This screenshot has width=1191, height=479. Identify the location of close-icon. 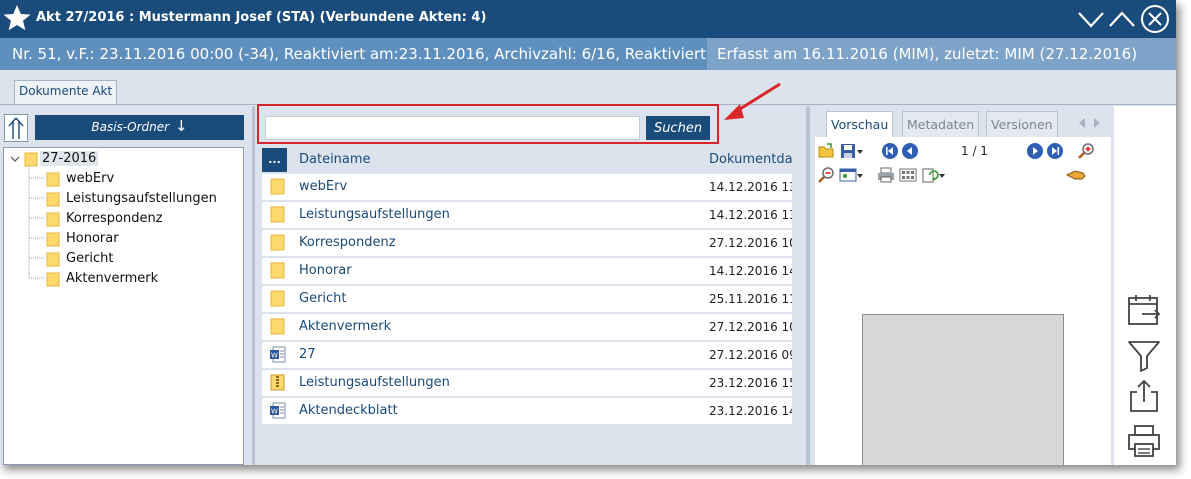
(1155, 19).